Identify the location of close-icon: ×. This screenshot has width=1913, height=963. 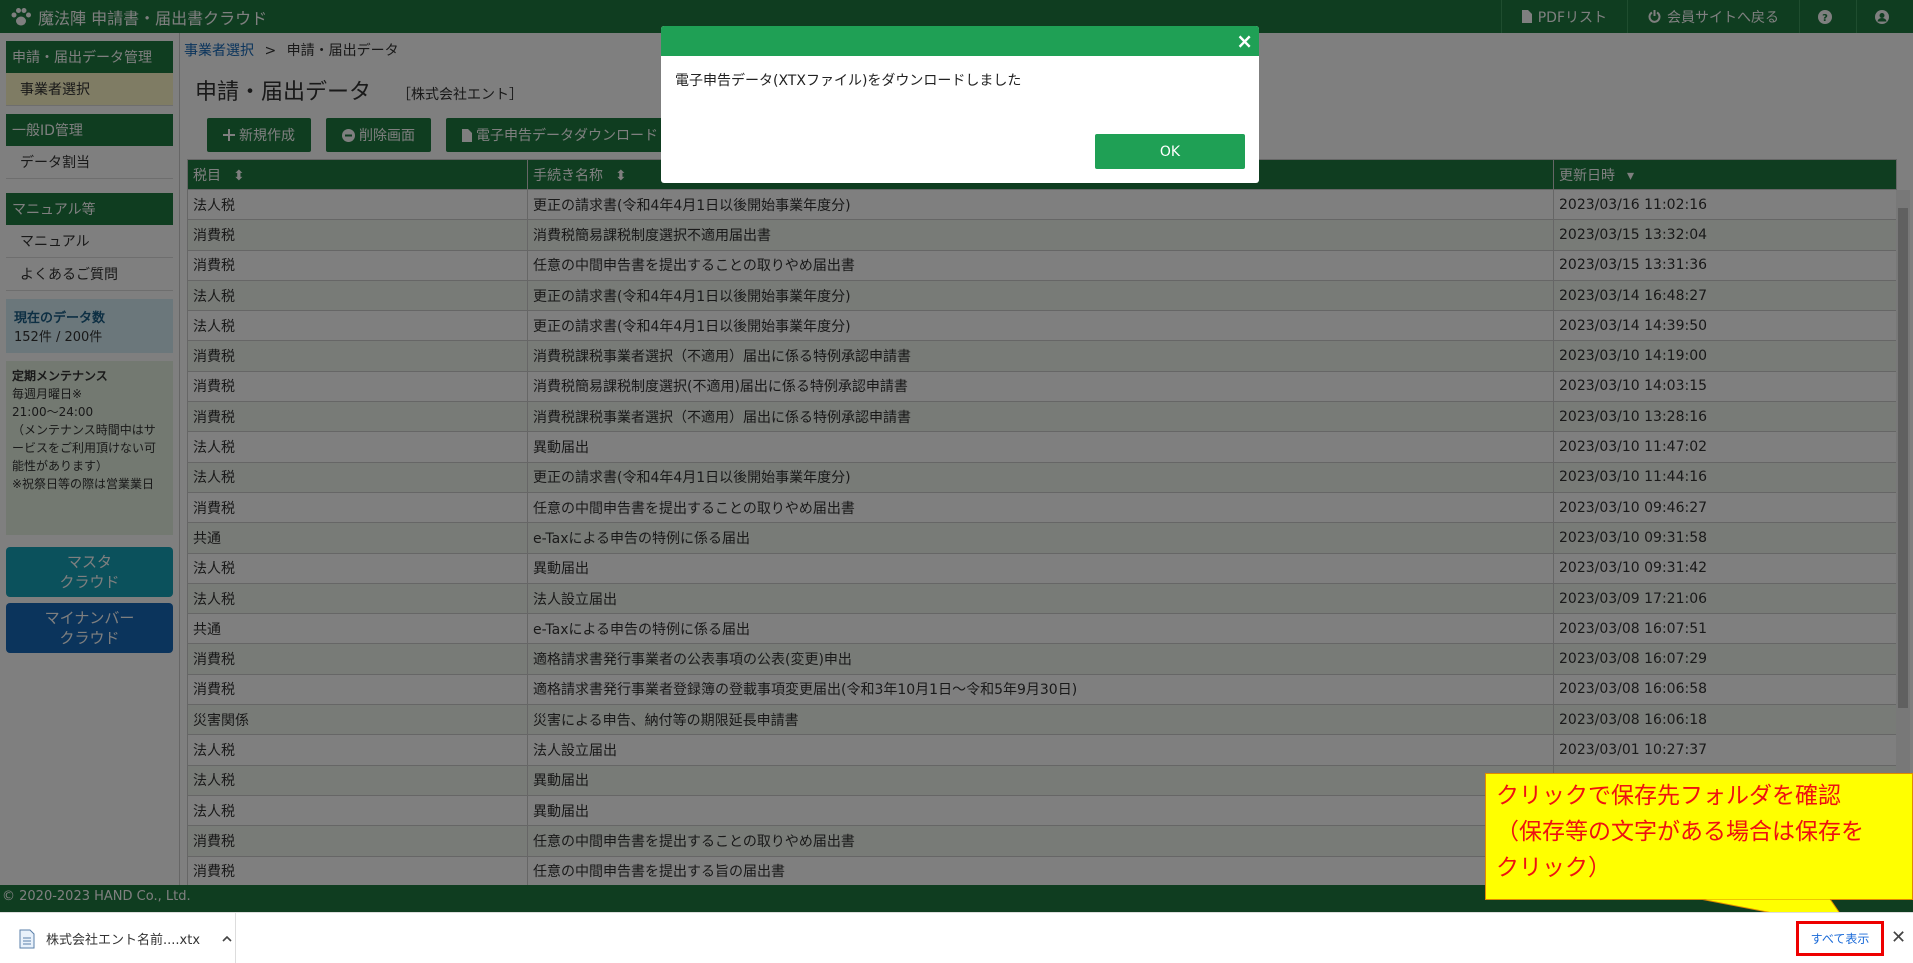
(1244, 41).